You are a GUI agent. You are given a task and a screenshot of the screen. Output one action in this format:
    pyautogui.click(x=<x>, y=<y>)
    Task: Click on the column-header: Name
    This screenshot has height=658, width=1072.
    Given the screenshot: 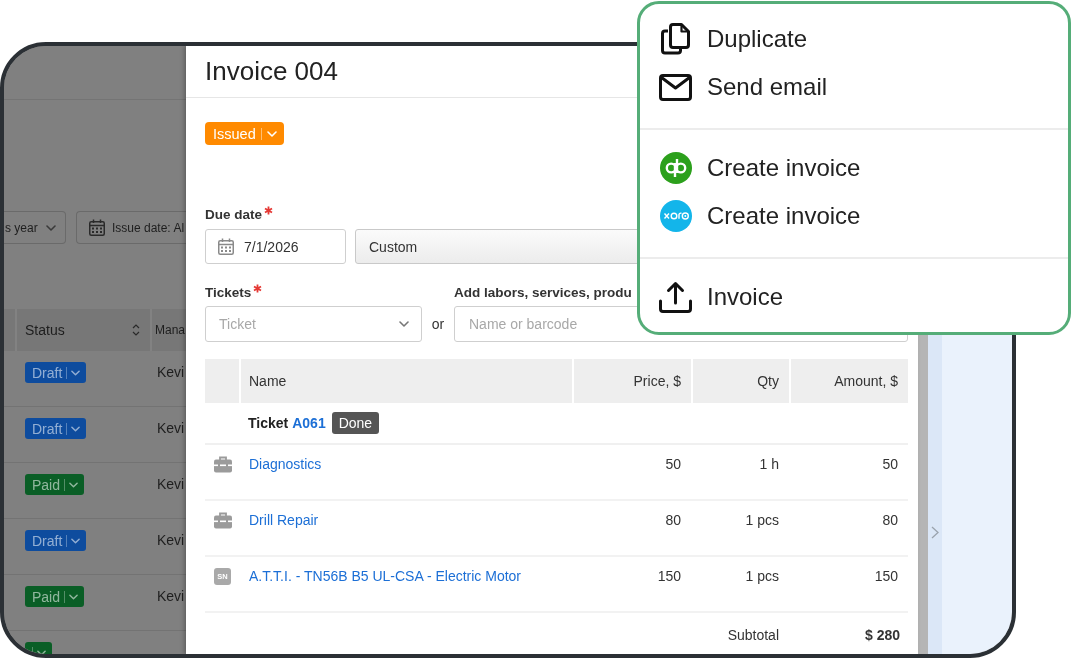 What is the action you would take?
    pyautogui.click(x=405, y=381)
    